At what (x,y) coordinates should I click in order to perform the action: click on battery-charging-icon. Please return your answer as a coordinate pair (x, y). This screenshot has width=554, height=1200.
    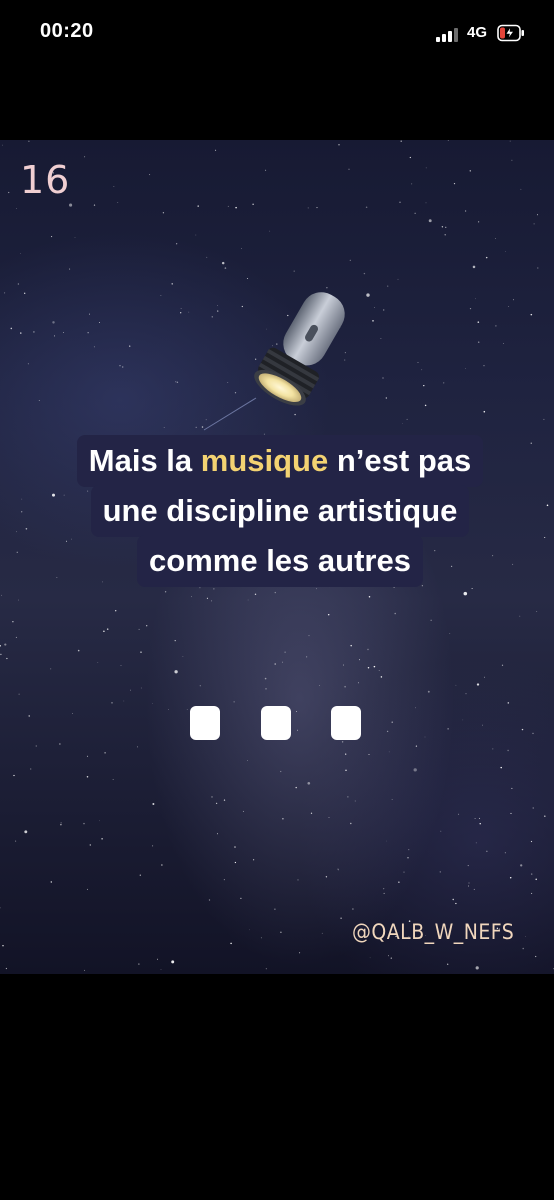
    Looking at the image, I should click on (510, 33).